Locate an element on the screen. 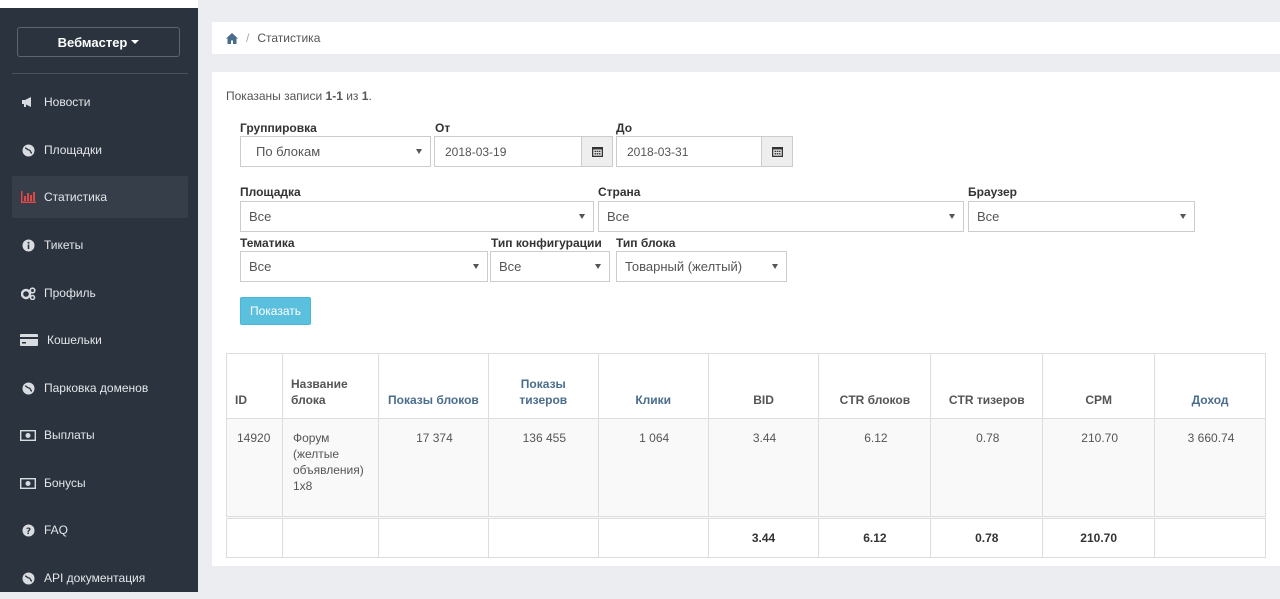 The height and width of the screenshot is (599, 1280). config-type-select: Все is located at coordinates (550, 266).